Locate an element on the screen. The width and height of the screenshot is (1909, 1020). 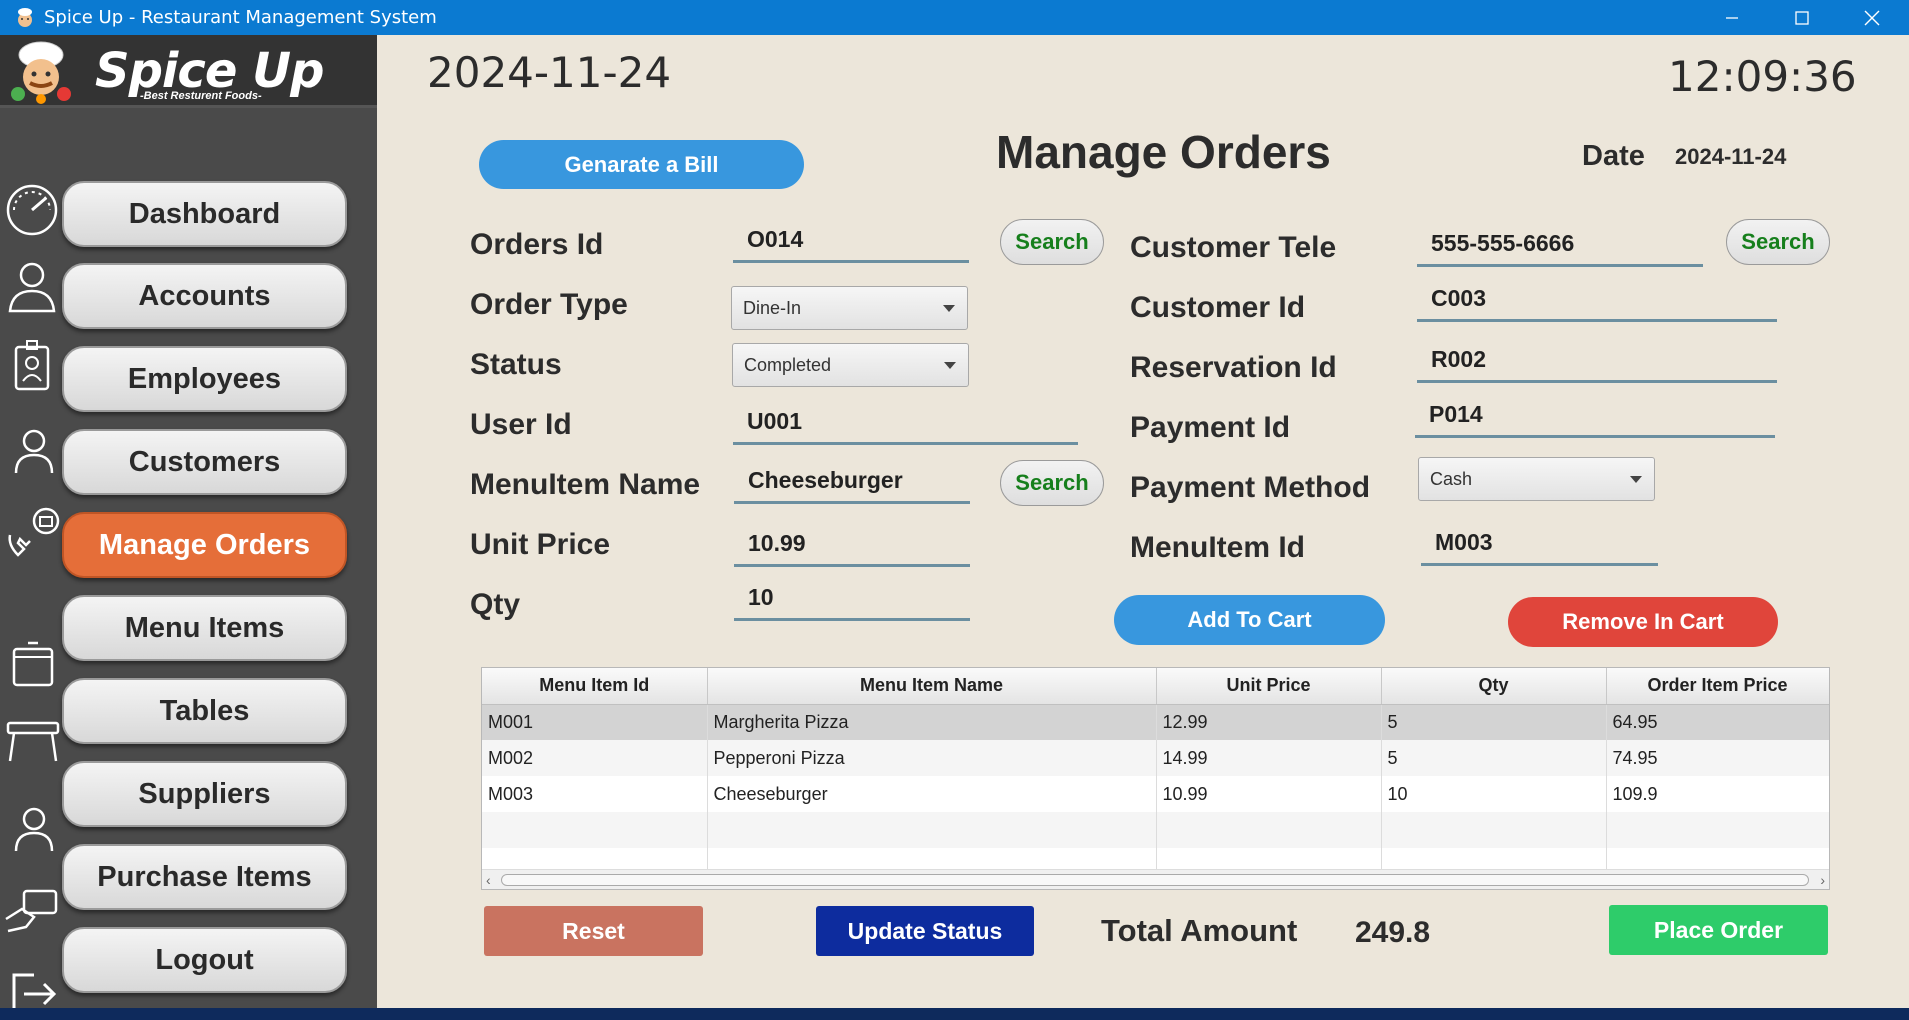
total-amount-value: 249.8 is located at coordinates (1393, 932).